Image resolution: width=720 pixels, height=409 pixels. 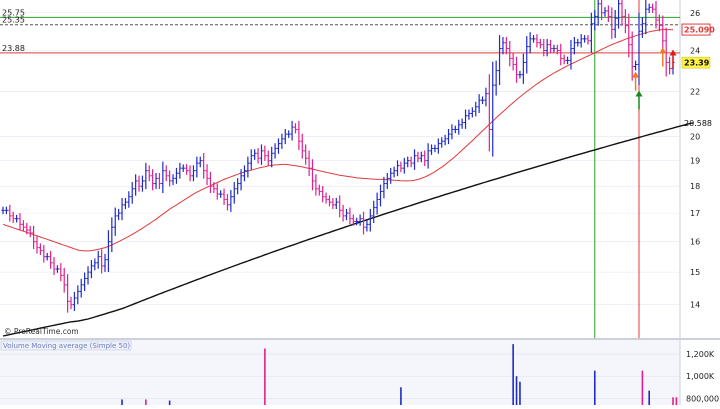 I want to click on price-tick-label: 16, so click(x=695, y=242).